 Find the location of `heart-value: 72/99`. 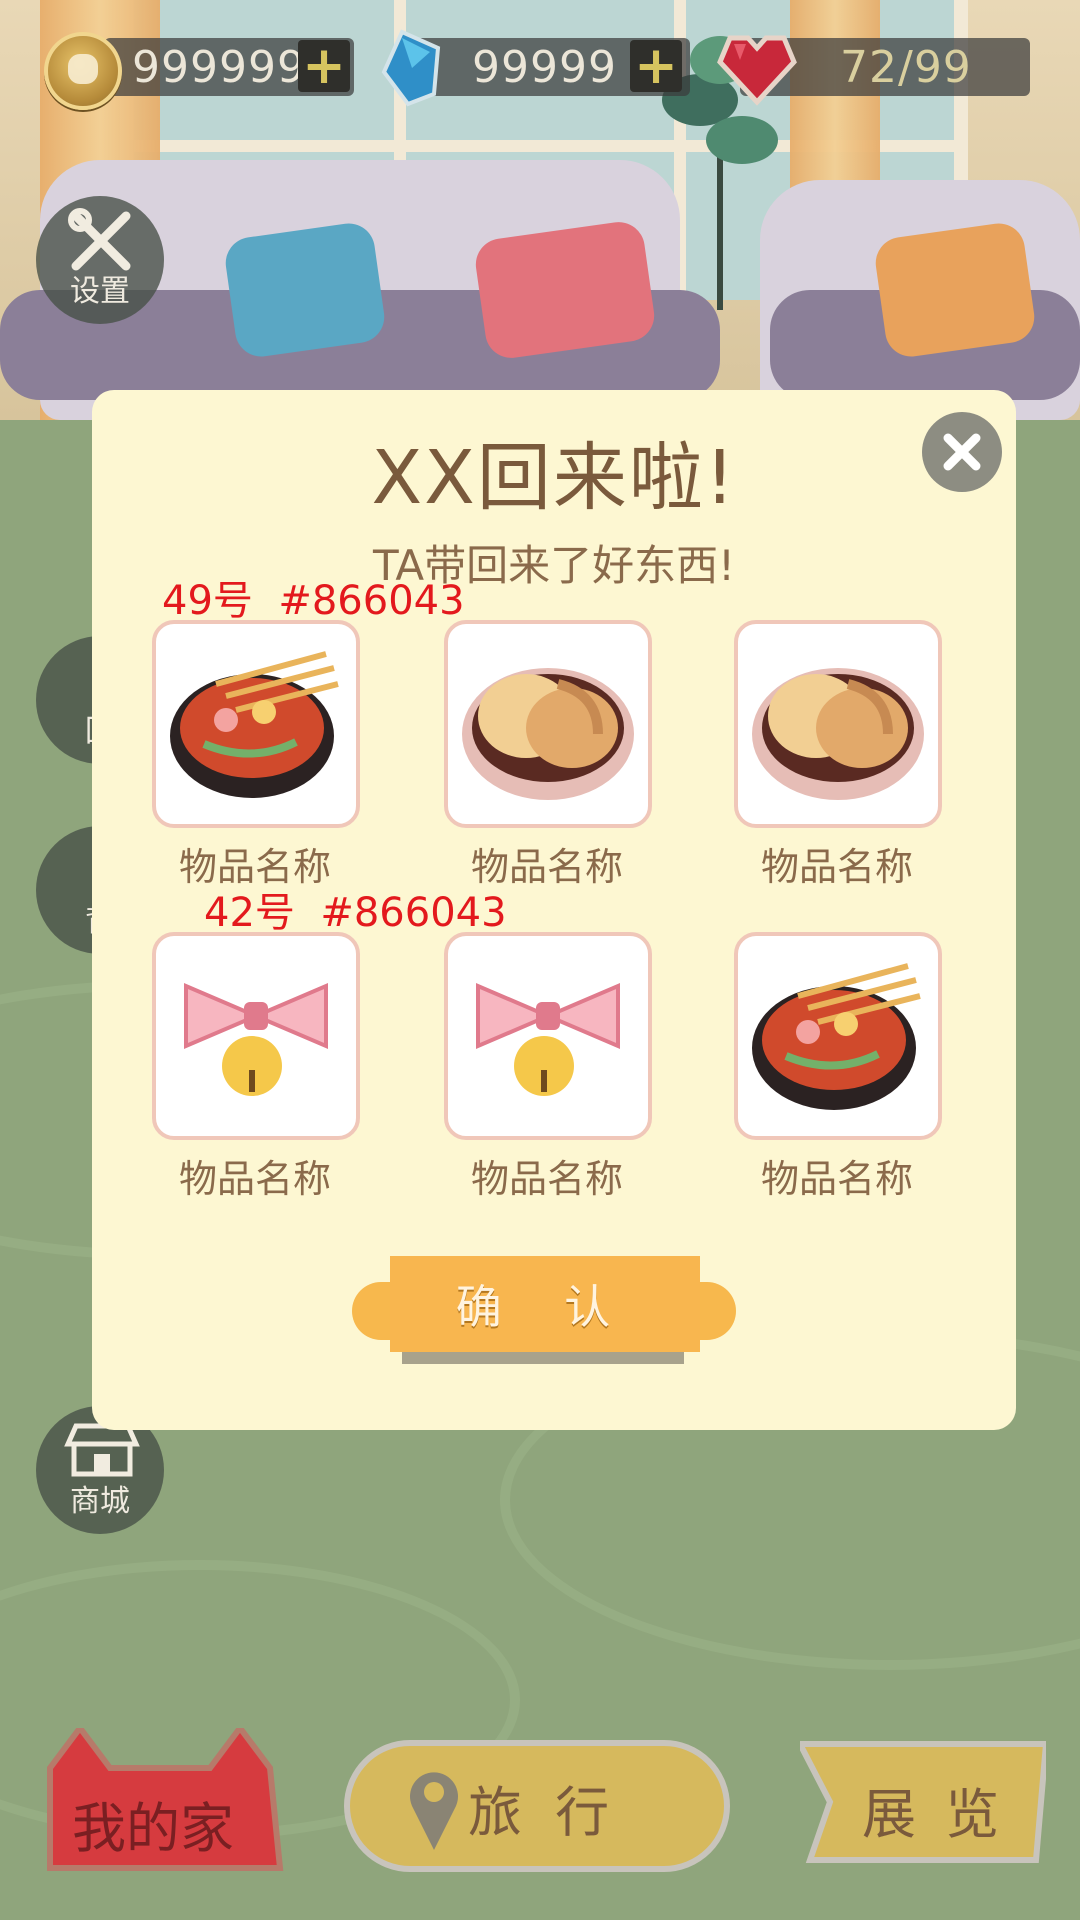

heart-value: 72/99 is located at coordinates (906, 67).